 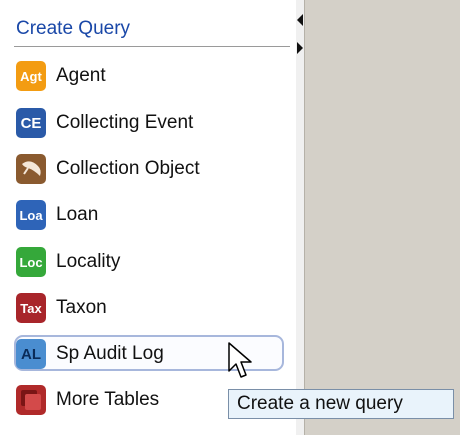 I want to click on more-tables-icon, so click(x=31, y=400).